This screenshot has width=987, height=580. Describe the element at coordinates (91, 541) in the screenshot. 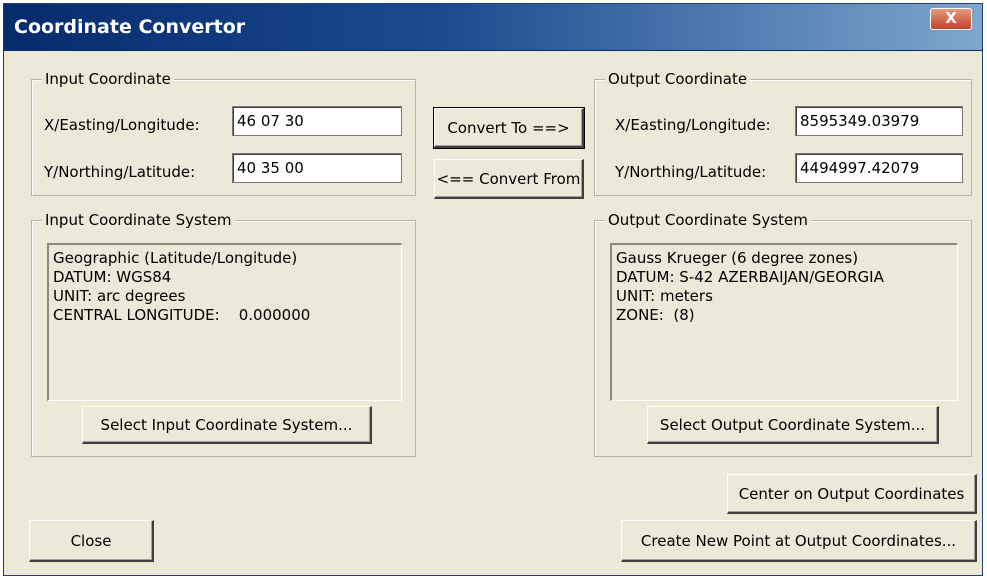

I see `close-button: Close` at that location.